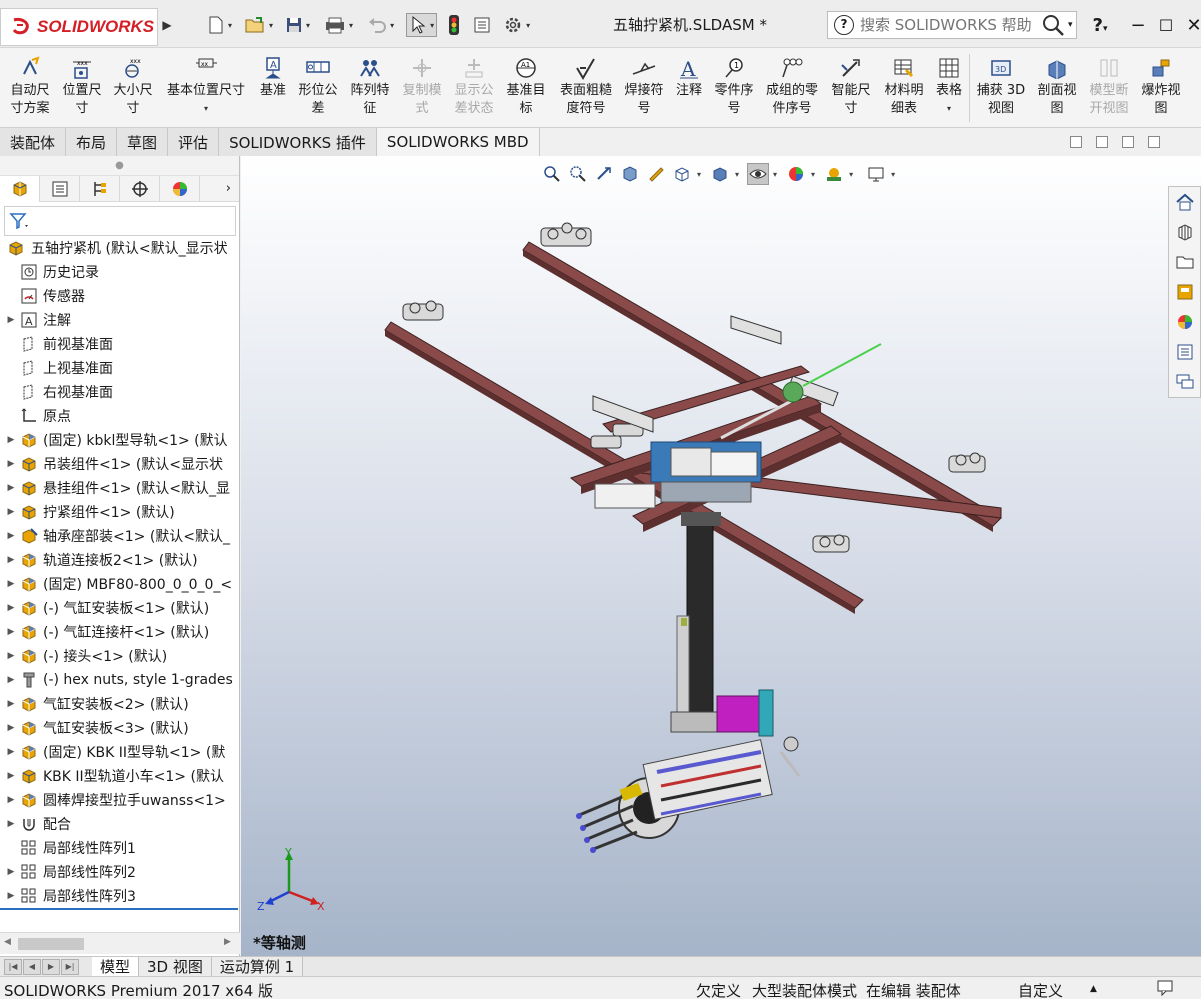 The height and width of the screenshot is (999, 1201). I want to click on configuration-manager-tab, so click(100, 188).